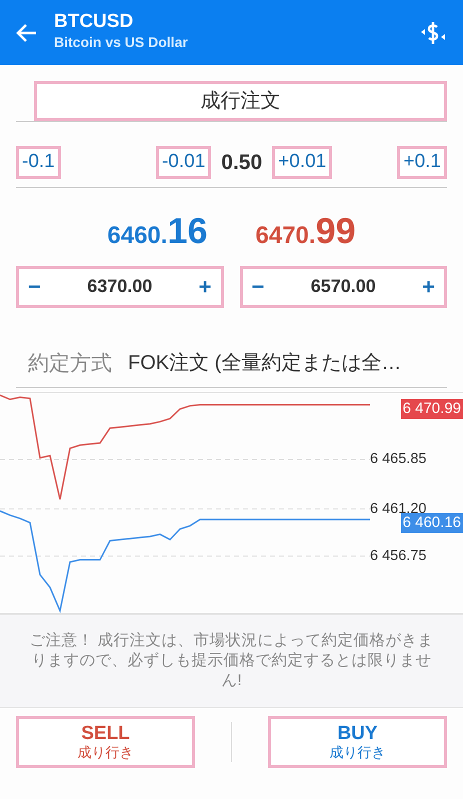 The image size is (463, 799). Describe the element at coordinates (431, 408) in the screenshot. I see `price-tag: 6 470.99` at that location.